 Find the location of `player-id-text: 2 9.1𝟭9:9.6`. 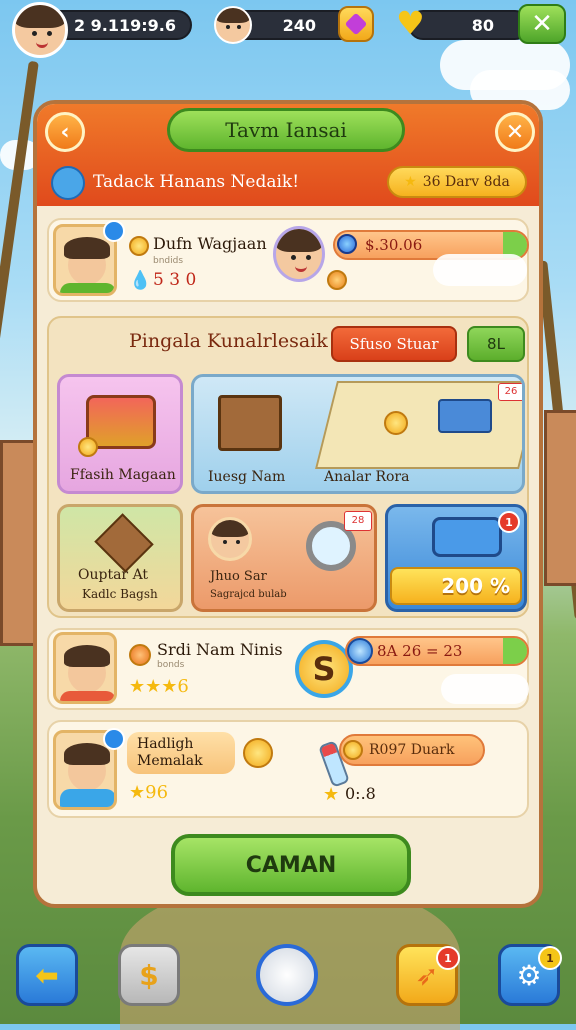

player-id-text: 2 9.1𝟭9:9.6 is located at coordinates (124, 25).